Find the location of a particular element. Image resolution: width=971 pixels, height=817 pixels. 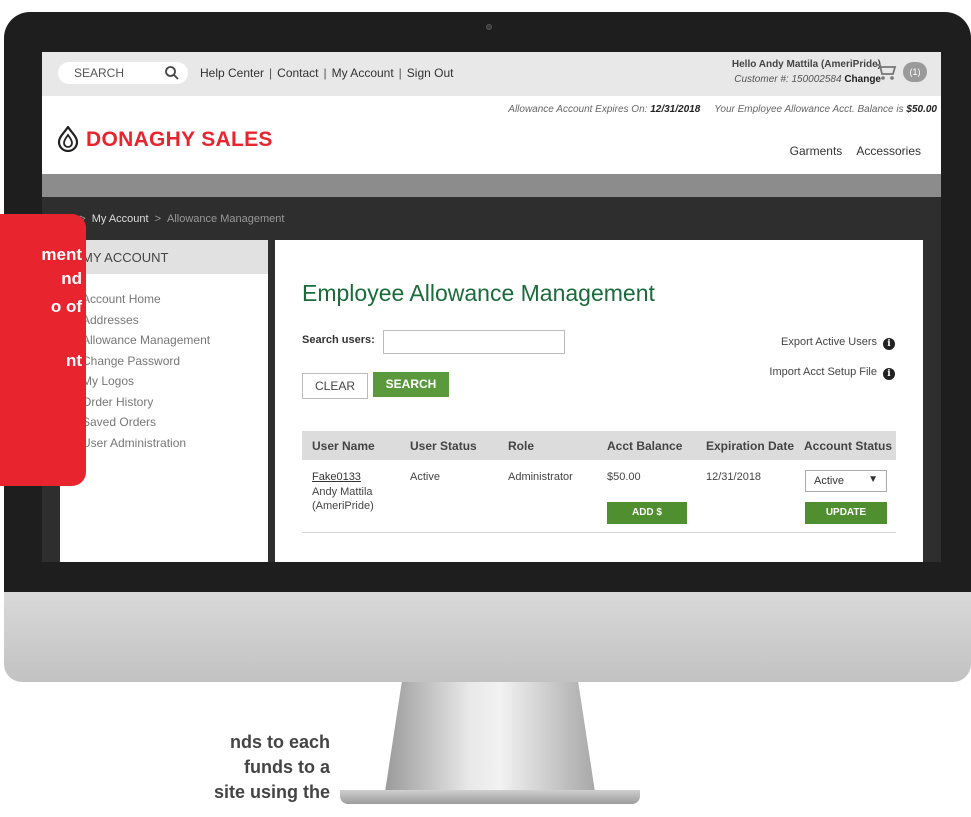

caption-line: nds to each is located at coordinates (279, 742).